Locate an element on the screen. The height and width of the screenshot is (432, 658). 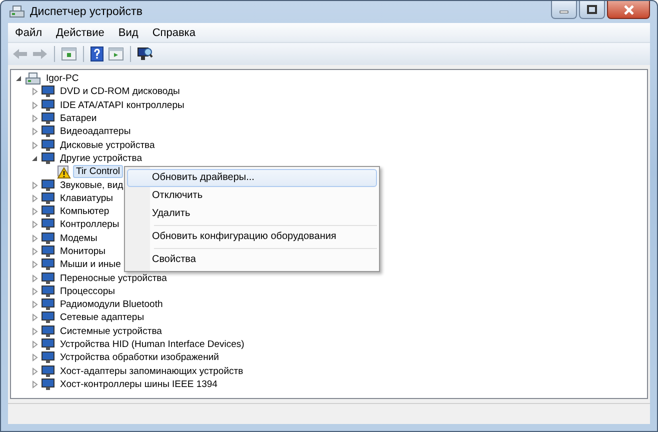
tree-item: Переносные устройства is located at coordinates (113, 278).